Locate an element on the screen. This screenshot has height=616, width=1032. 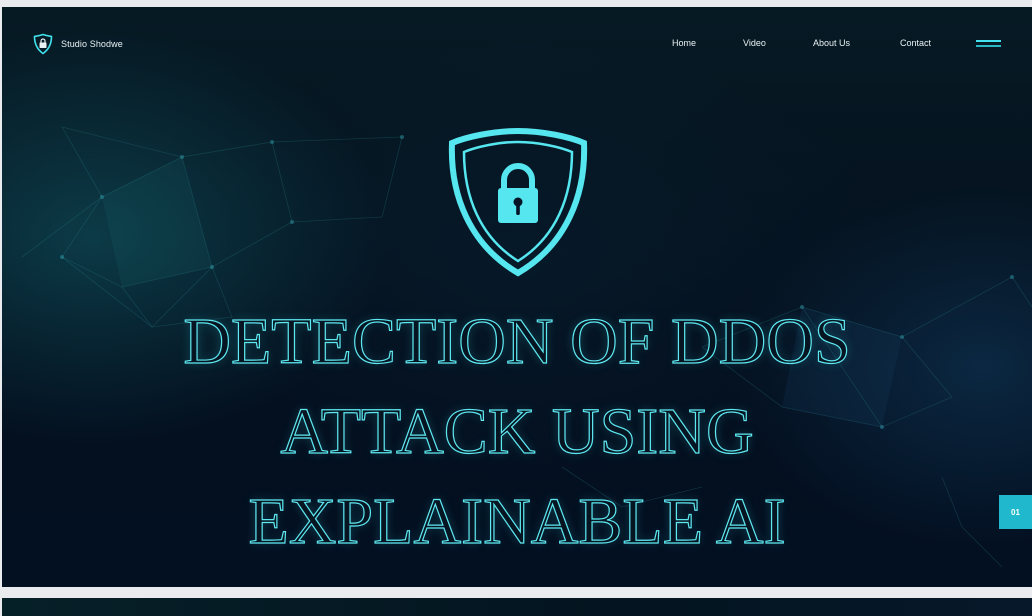
shield-lock-icon is located at coordinates (518, 202).